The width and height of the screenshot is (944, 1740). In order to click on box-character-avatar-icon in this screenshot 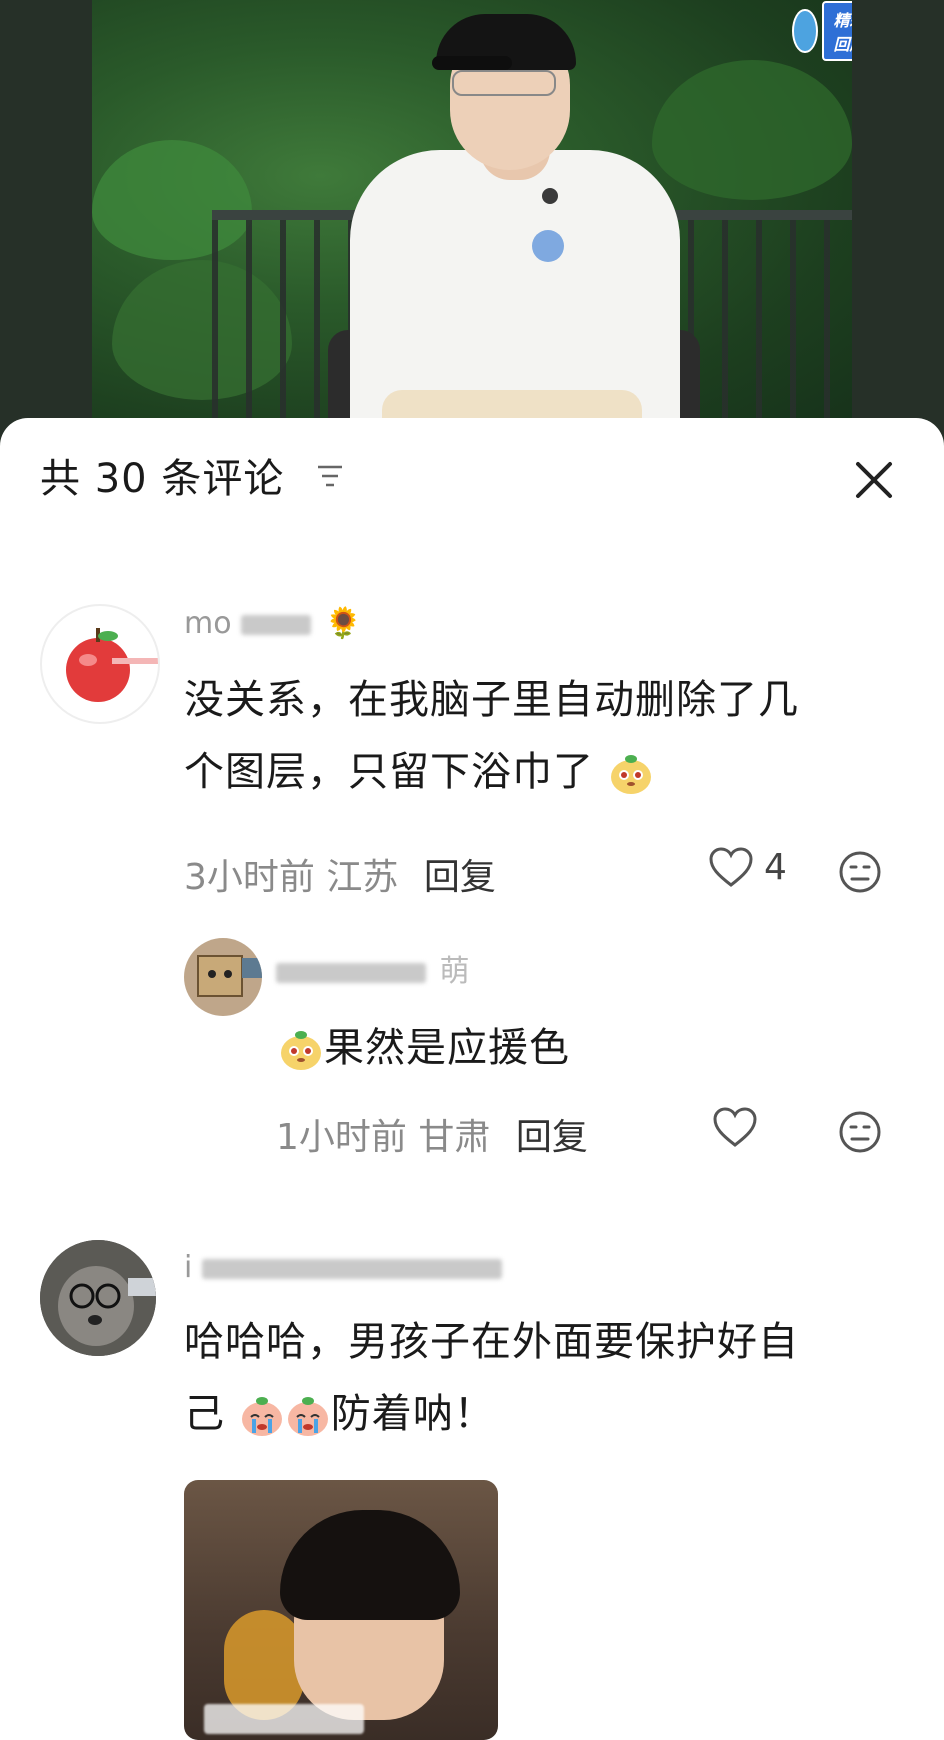, I will do `click(229, 976)`.